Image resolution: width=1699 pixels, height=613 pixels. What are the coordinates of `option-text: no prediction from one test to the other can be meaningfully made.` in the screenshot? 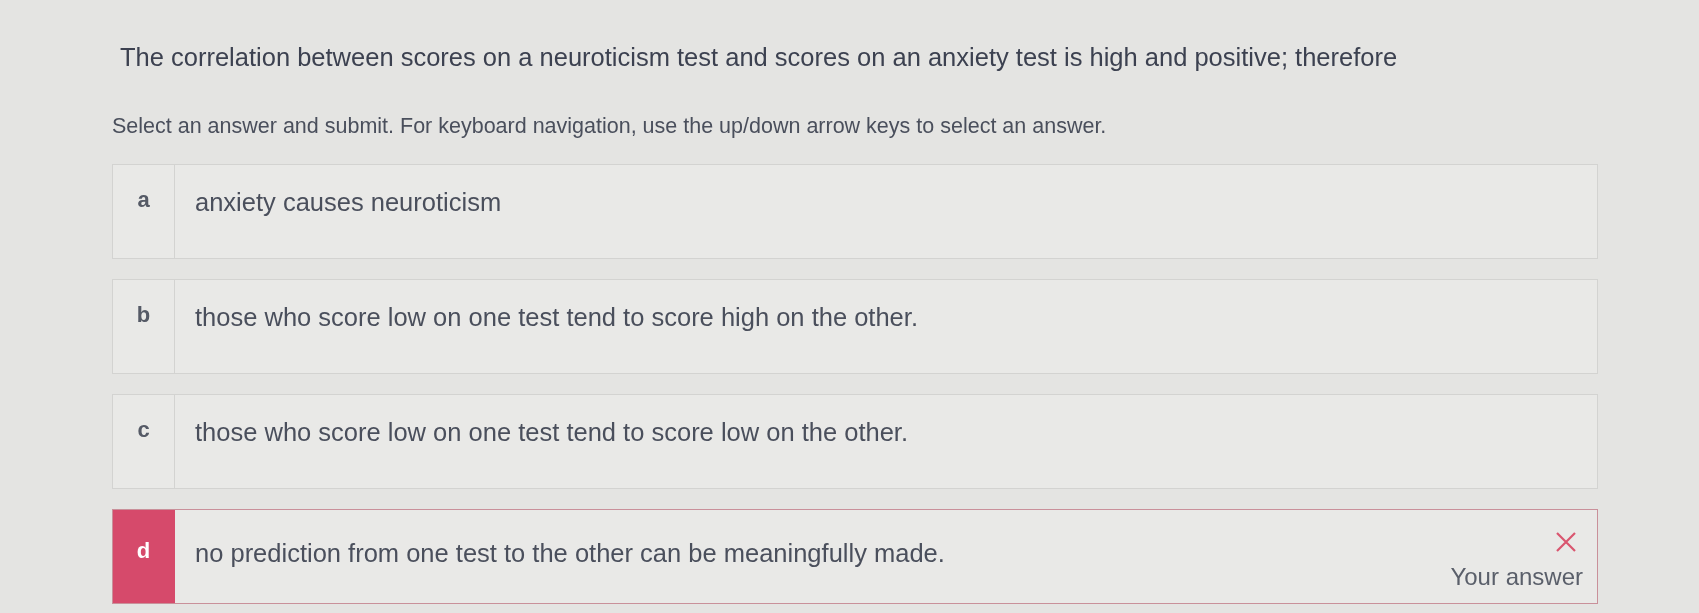 It's located at (570, 553).